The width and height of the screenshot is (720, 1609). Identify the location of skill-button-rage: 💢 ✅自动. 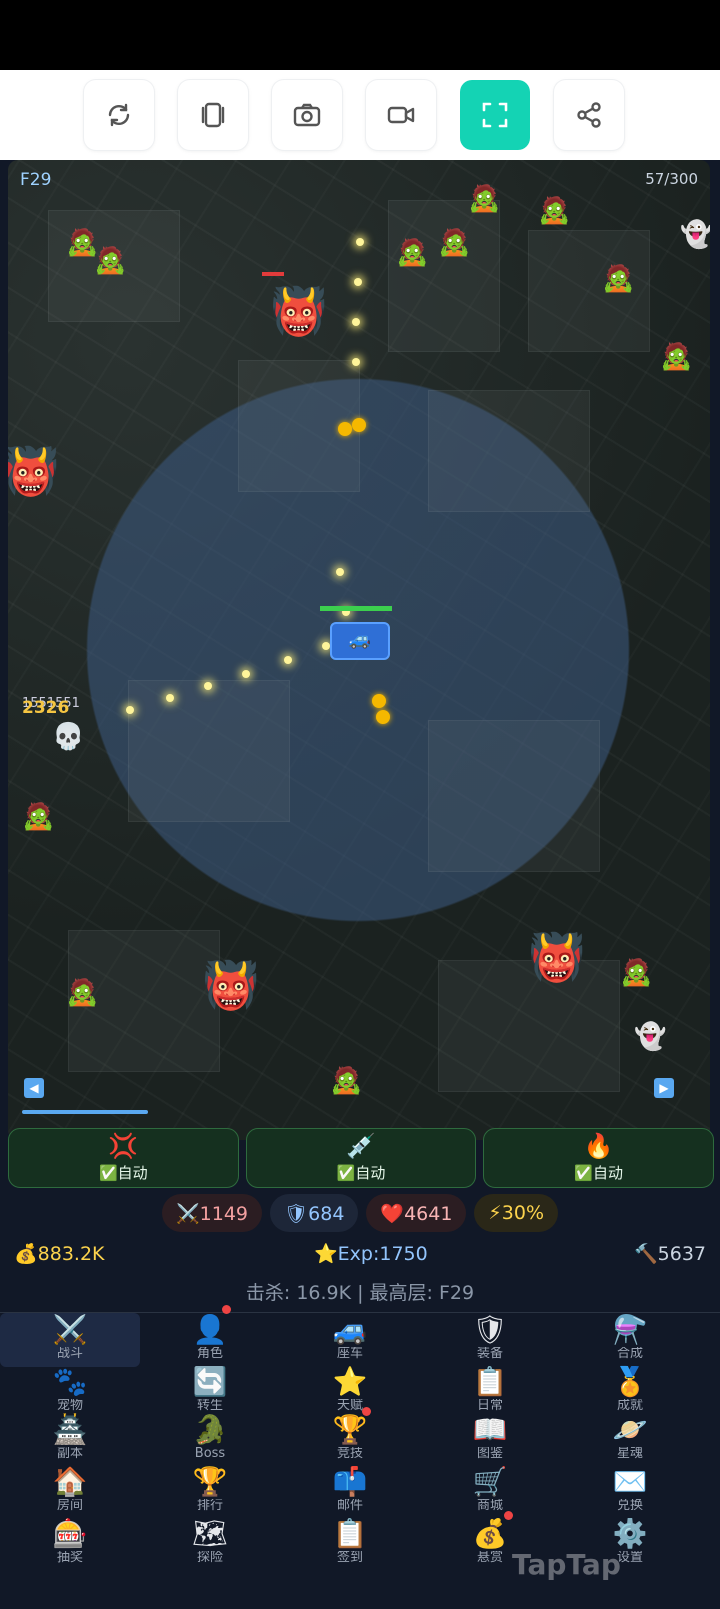
(123, 1158).